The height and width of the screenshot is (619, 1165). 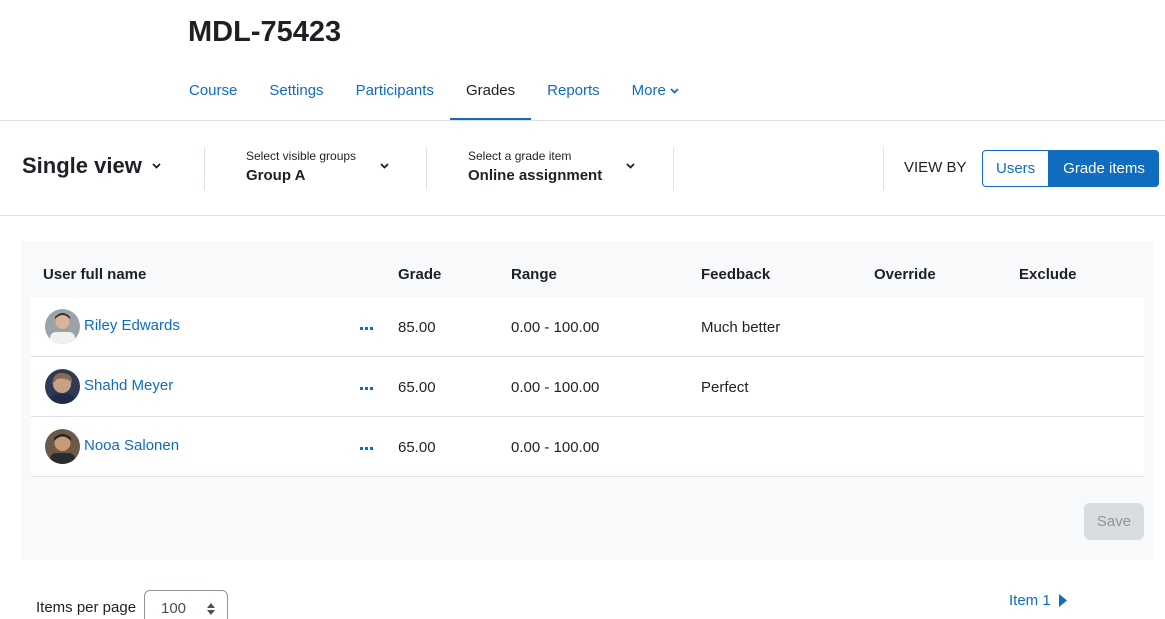 I want to click on view-by-toggle: Users Grade items, so click(x=1070, y=168).